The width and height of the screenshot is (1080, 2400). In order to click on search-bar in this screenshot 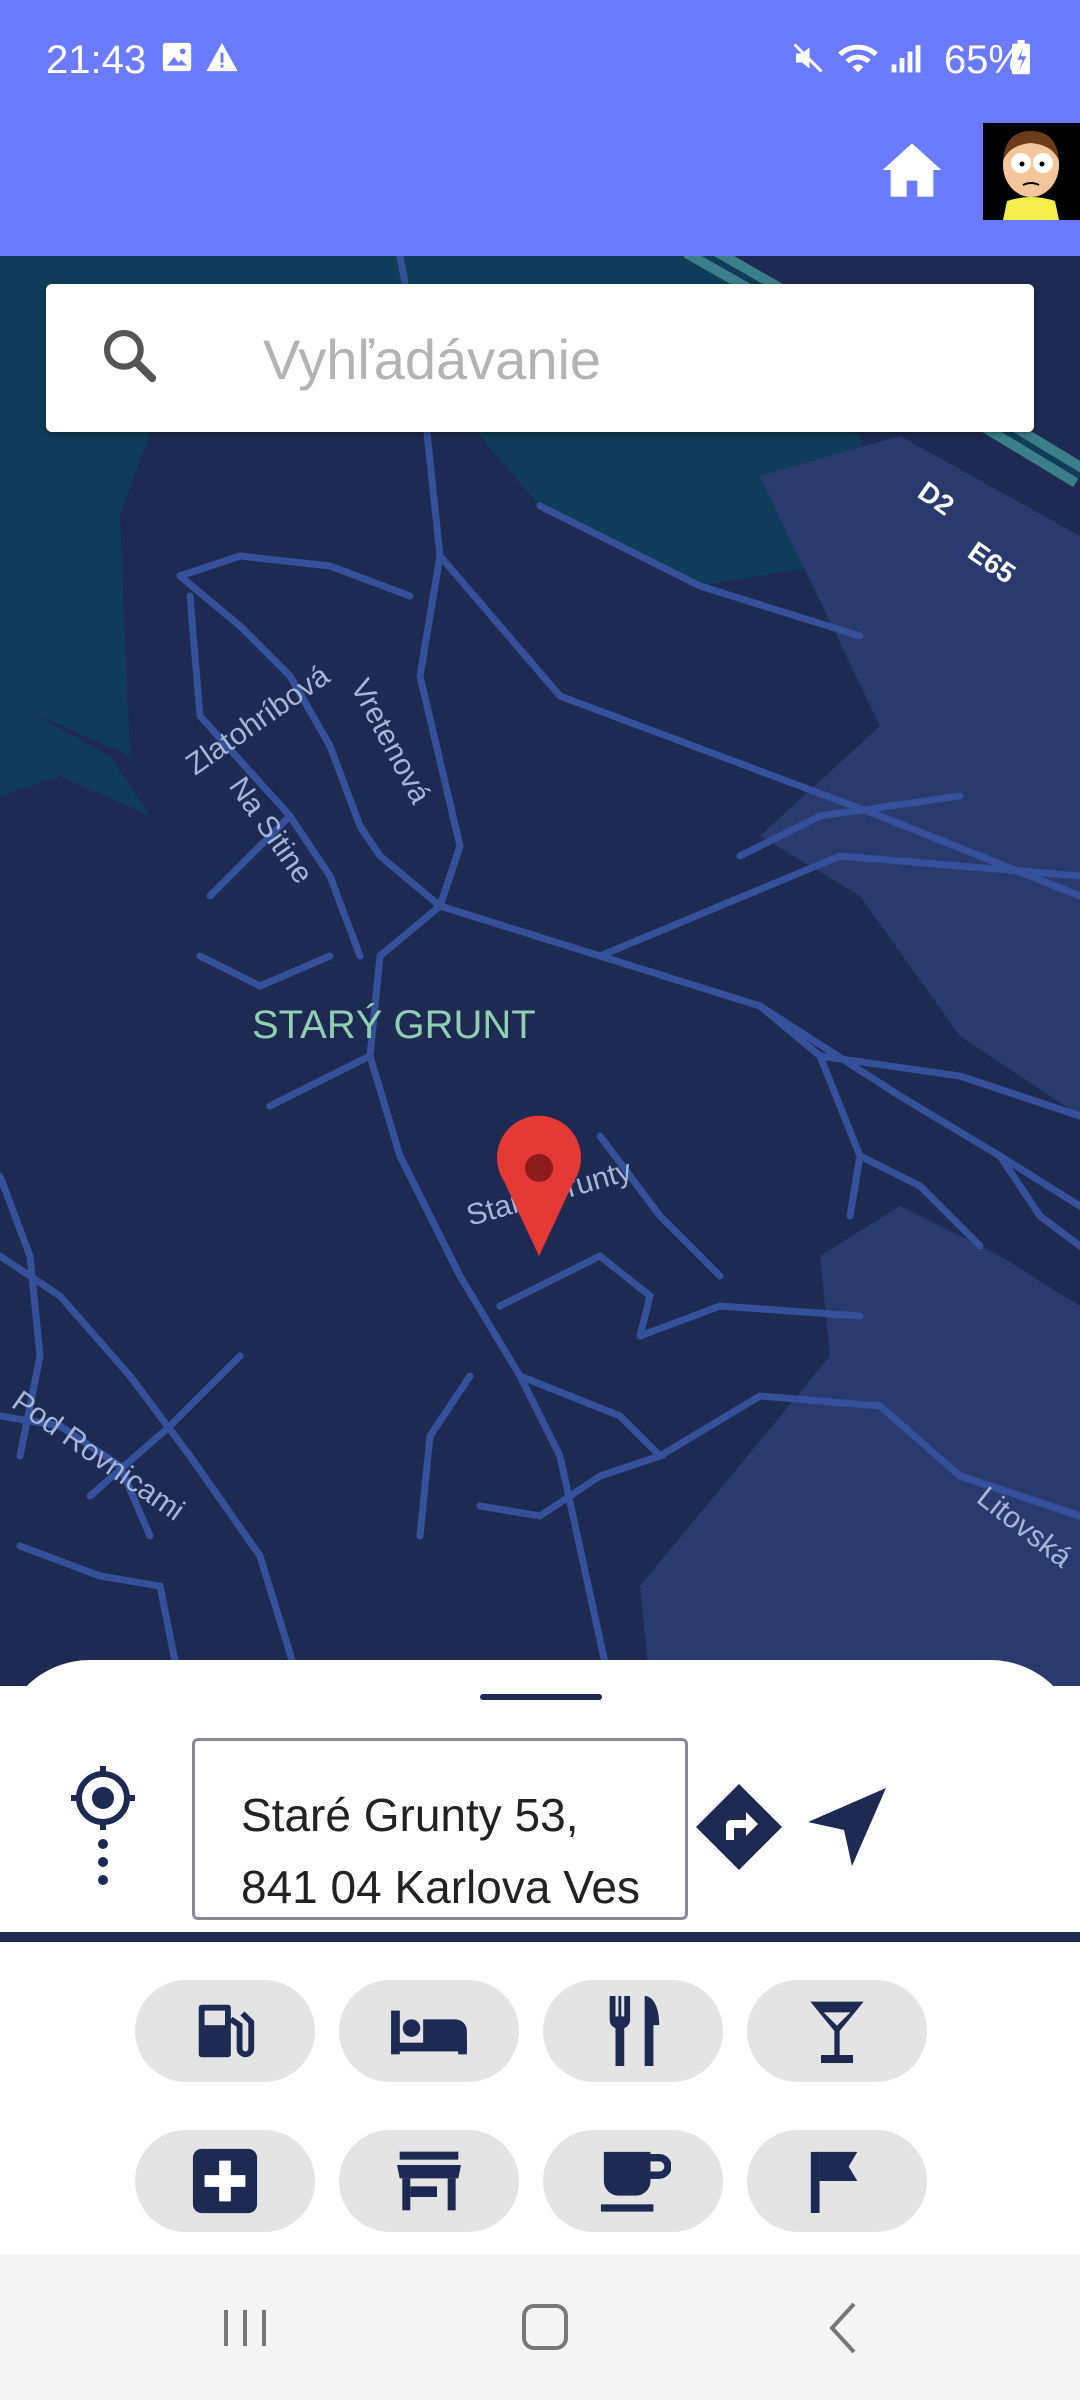, I will do `click(540, 358)`.